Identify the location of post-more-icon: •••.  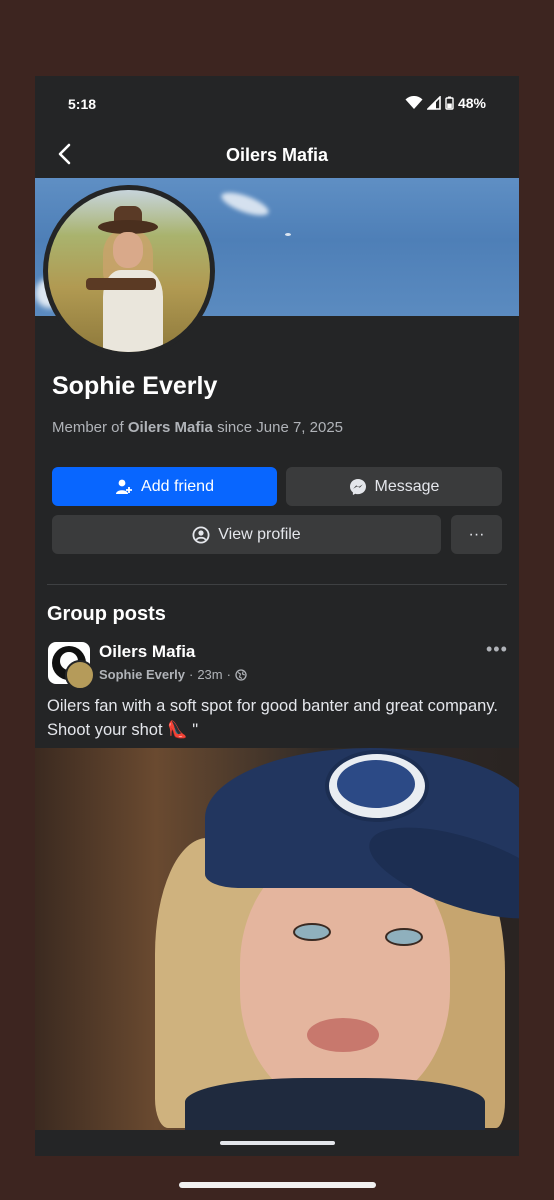
(497, 649).